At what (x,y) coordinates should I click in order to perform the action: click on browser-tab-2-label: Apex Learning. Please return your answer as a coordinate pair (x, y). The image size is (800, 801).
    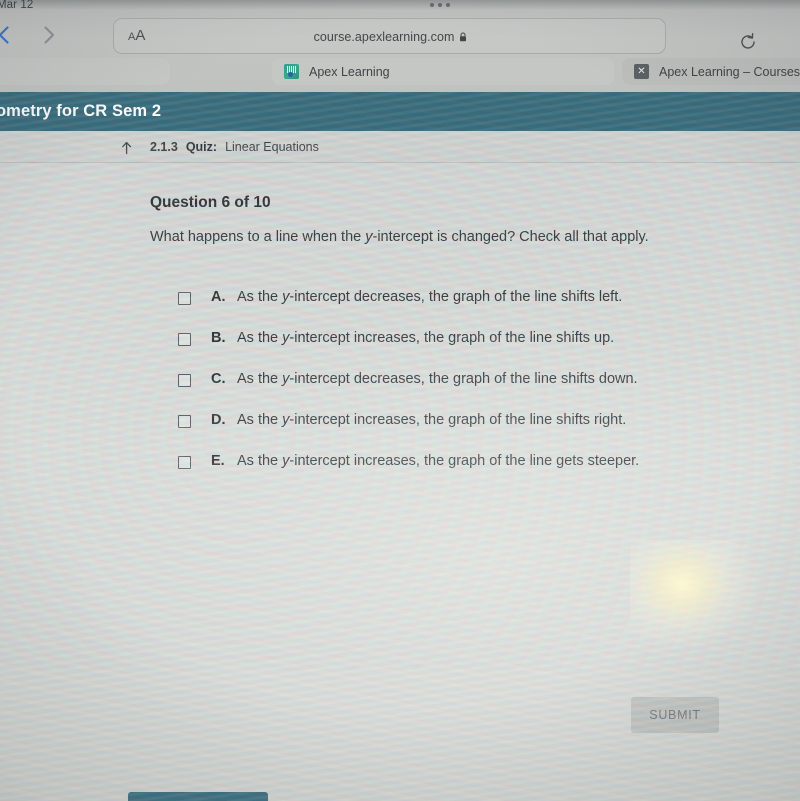
    Looking at the image, I should click on (349, 71).